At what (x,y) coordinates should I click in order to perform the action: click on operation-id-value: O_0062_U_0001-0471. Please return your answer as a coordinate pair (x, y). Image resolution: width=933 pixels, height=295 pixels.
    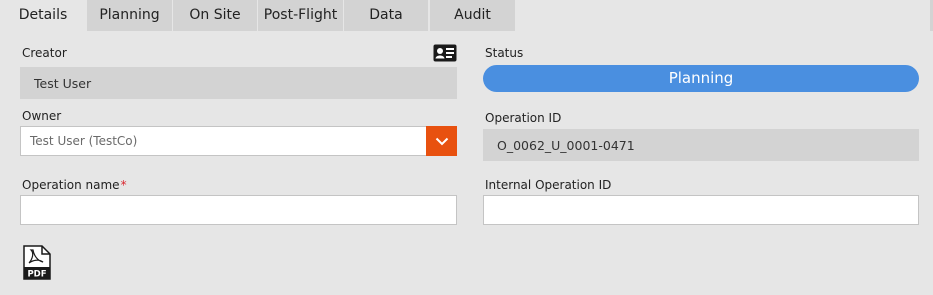
    Looking at the image, I should click on (566, 145).